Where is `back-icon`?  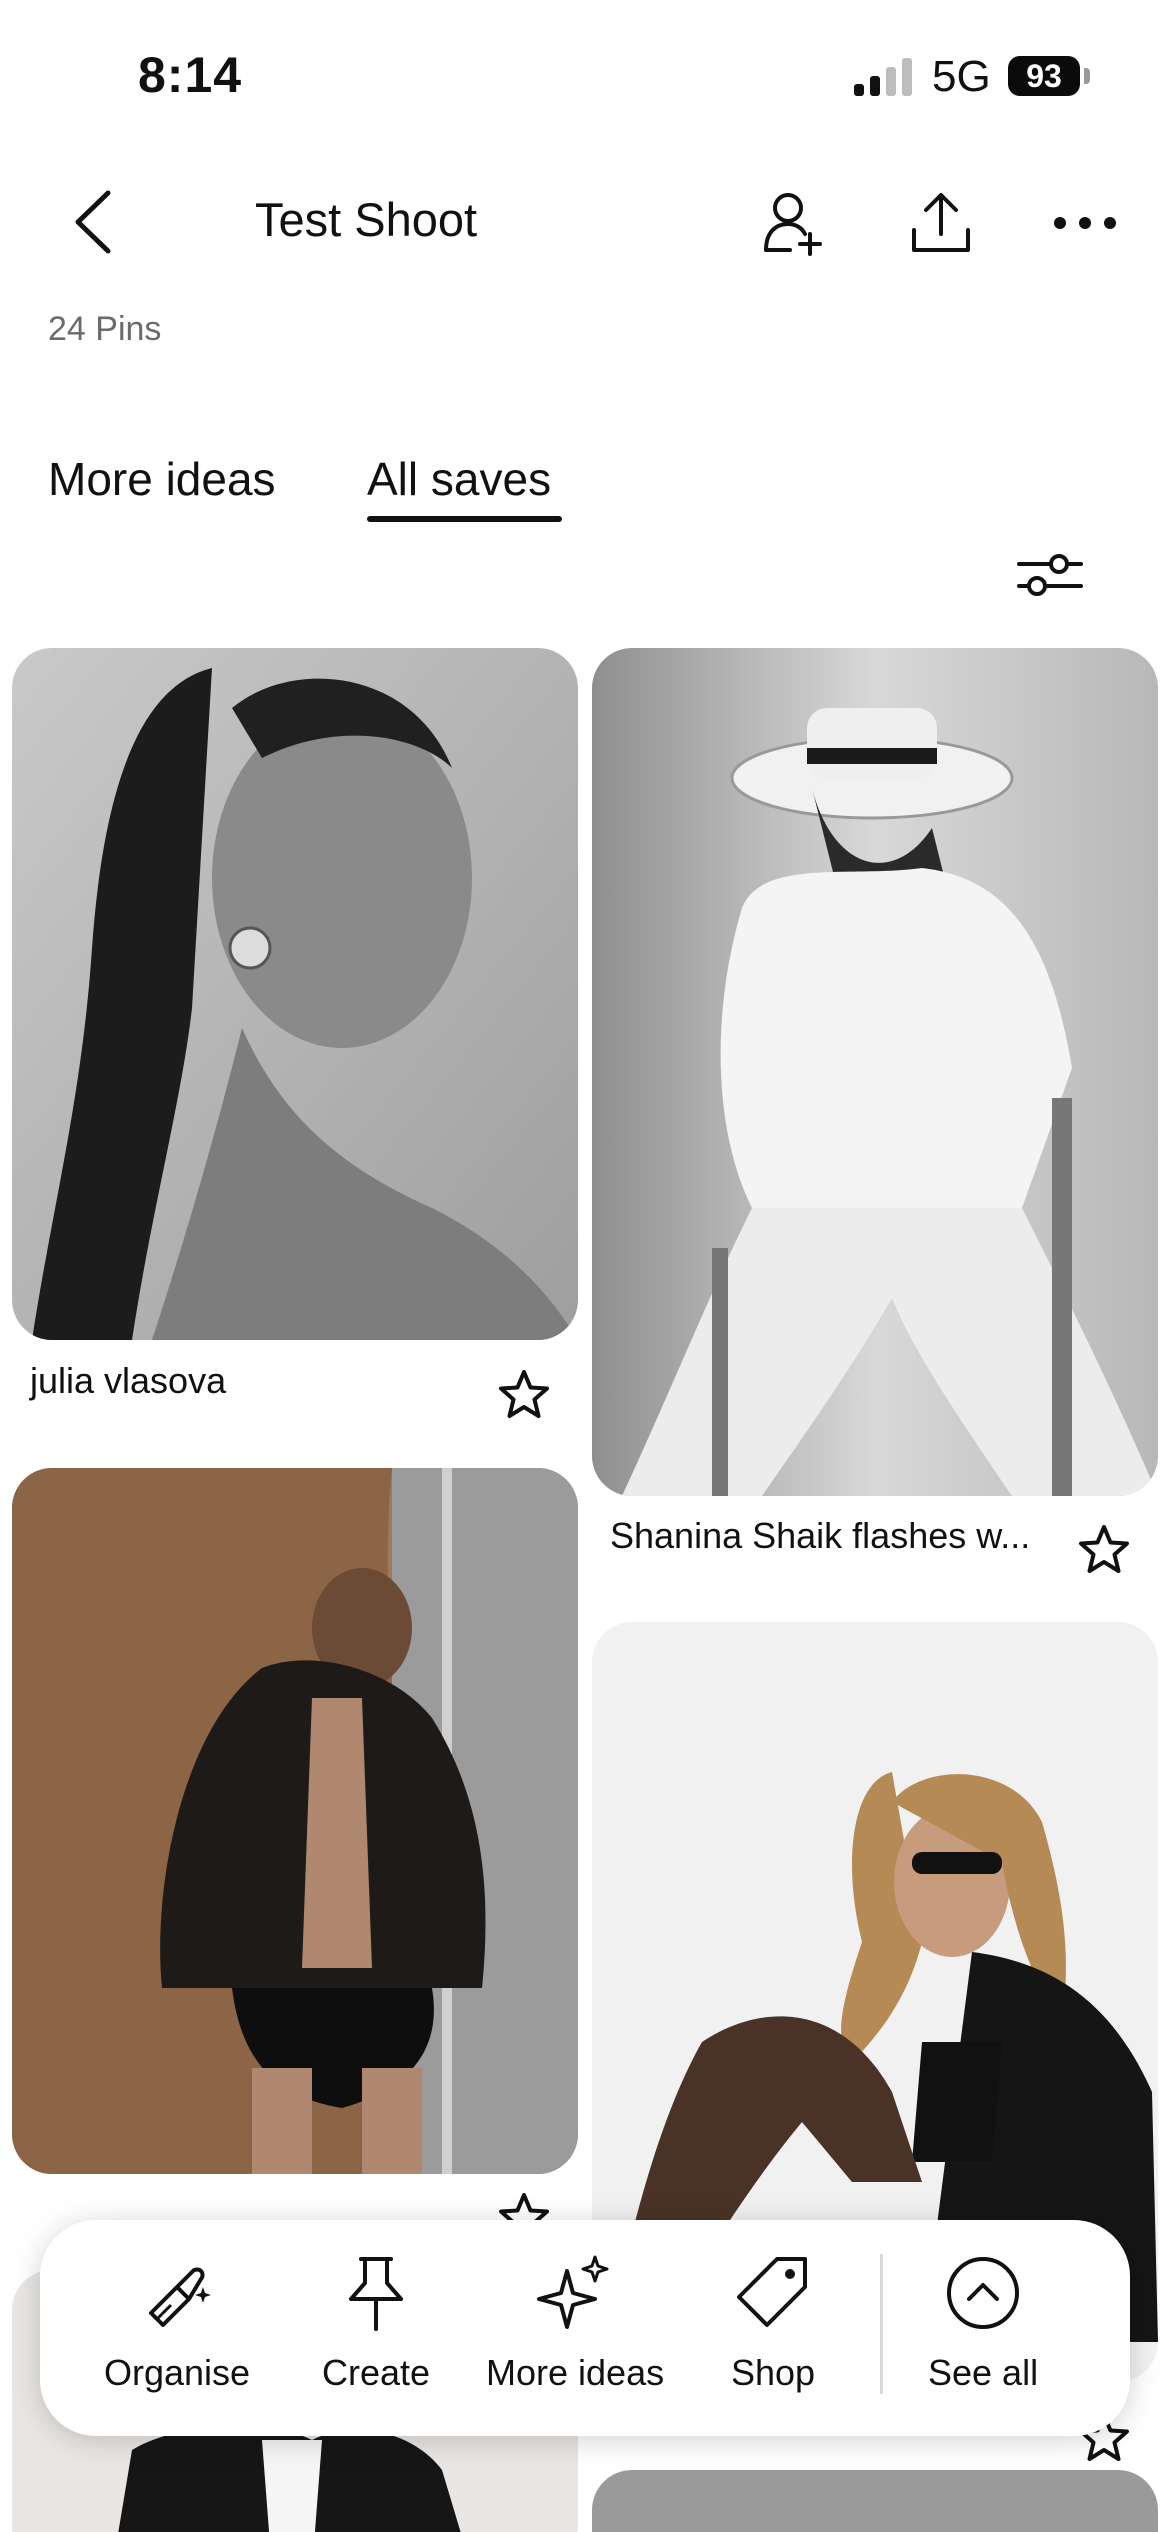
back-icon is located at coordinates (93, 222).